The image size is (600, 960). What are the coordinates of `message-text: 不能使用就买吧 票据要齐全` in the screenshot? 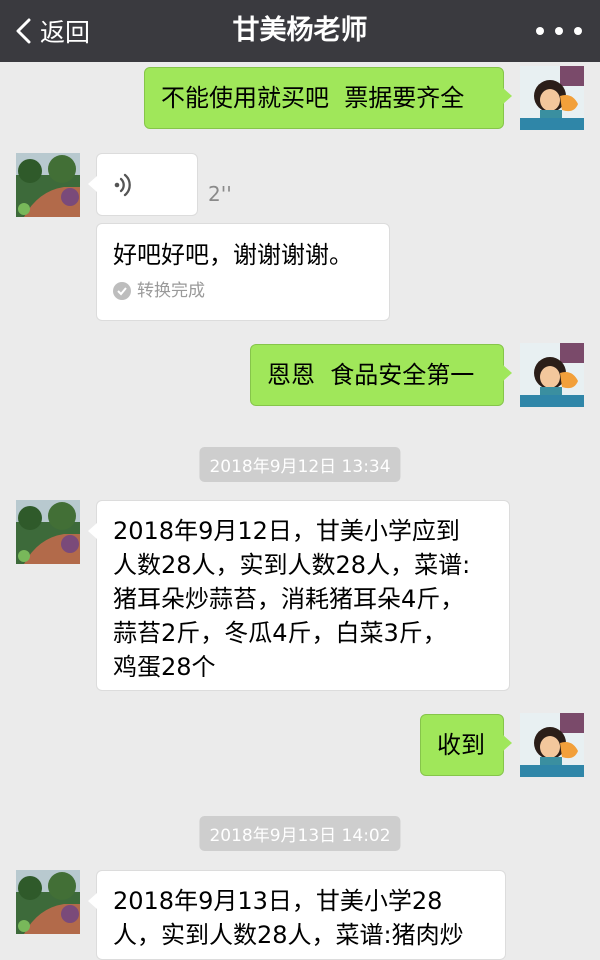 It's located at (313, 98).